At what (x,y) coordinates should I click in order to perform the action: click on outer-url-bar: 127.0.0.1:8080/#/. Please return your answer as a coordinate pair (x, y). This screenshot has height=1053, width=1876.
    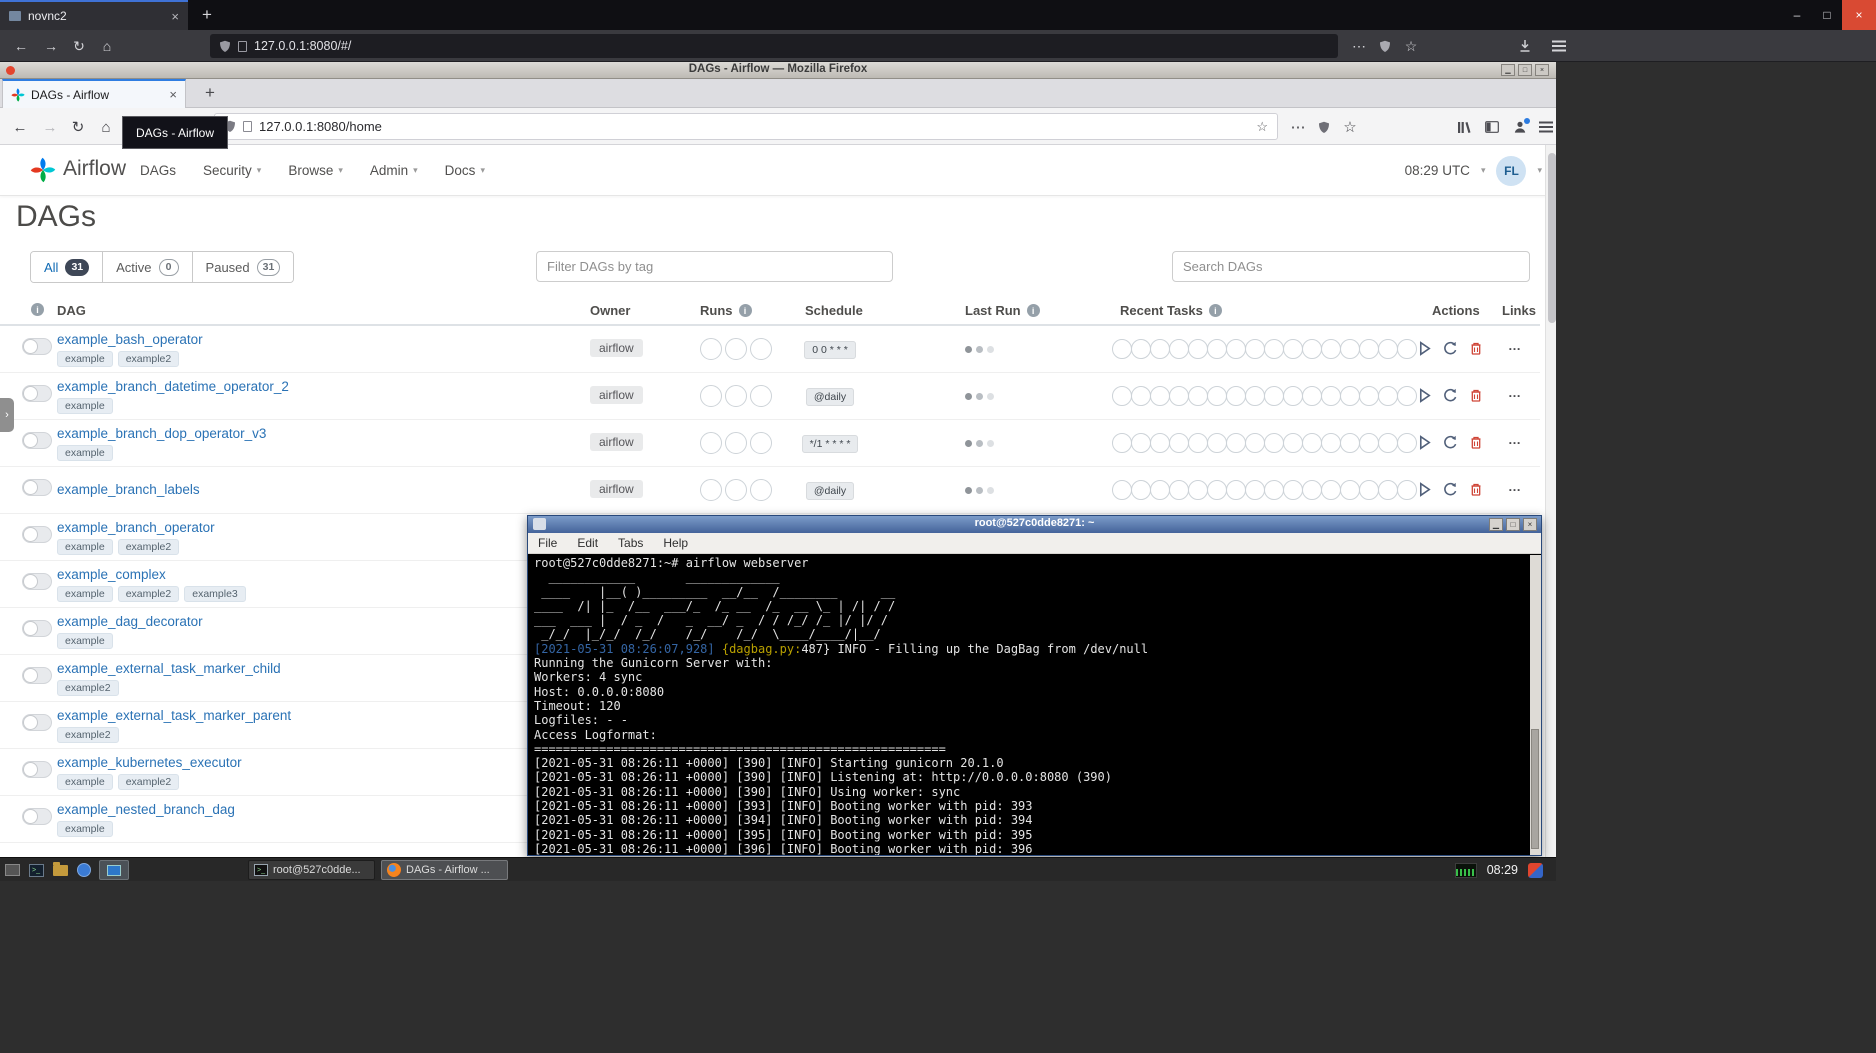
    Looking at the image, I should click on (774, 46).